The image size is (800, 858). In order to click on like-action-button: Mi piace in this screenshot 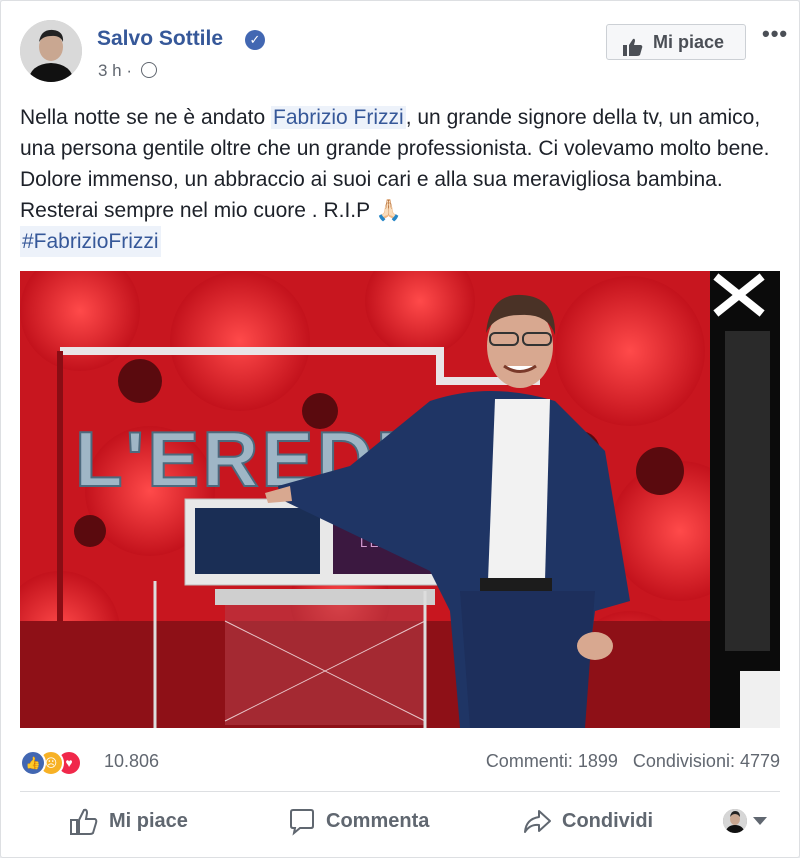, I will do `click(128, 821)`.